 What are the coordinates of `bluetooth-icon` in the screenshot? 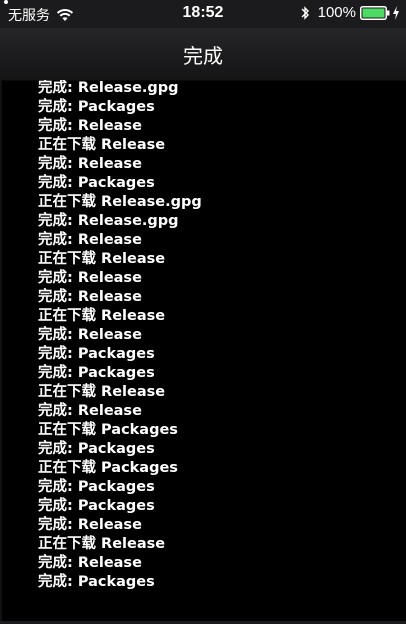 It's located at (305, 12).